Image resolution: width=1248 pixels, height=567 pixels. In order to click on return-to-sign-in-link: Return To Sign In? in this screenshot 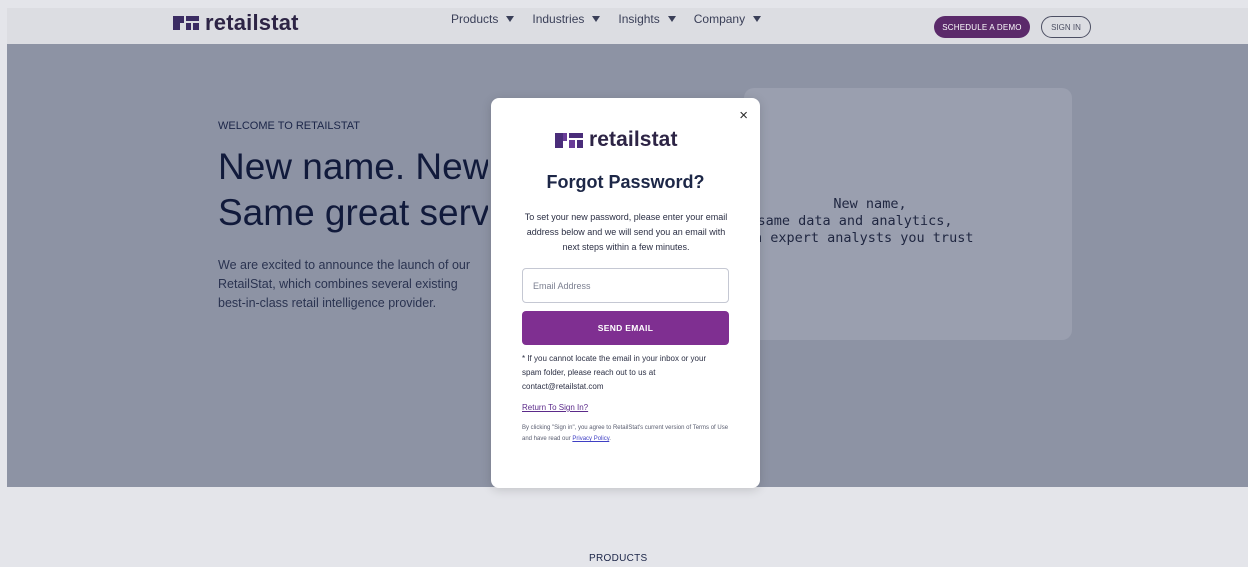, I will do `click(555, 407)`.